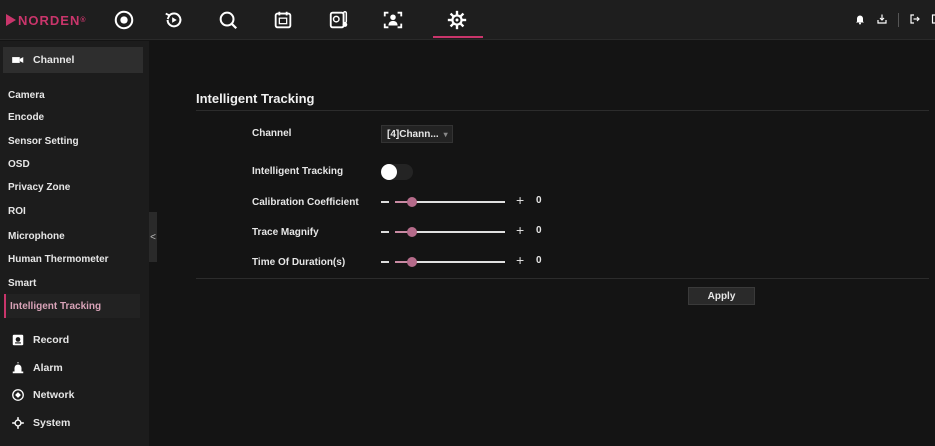  I want to click on sidebar-section-system: System, so click(73, 423).